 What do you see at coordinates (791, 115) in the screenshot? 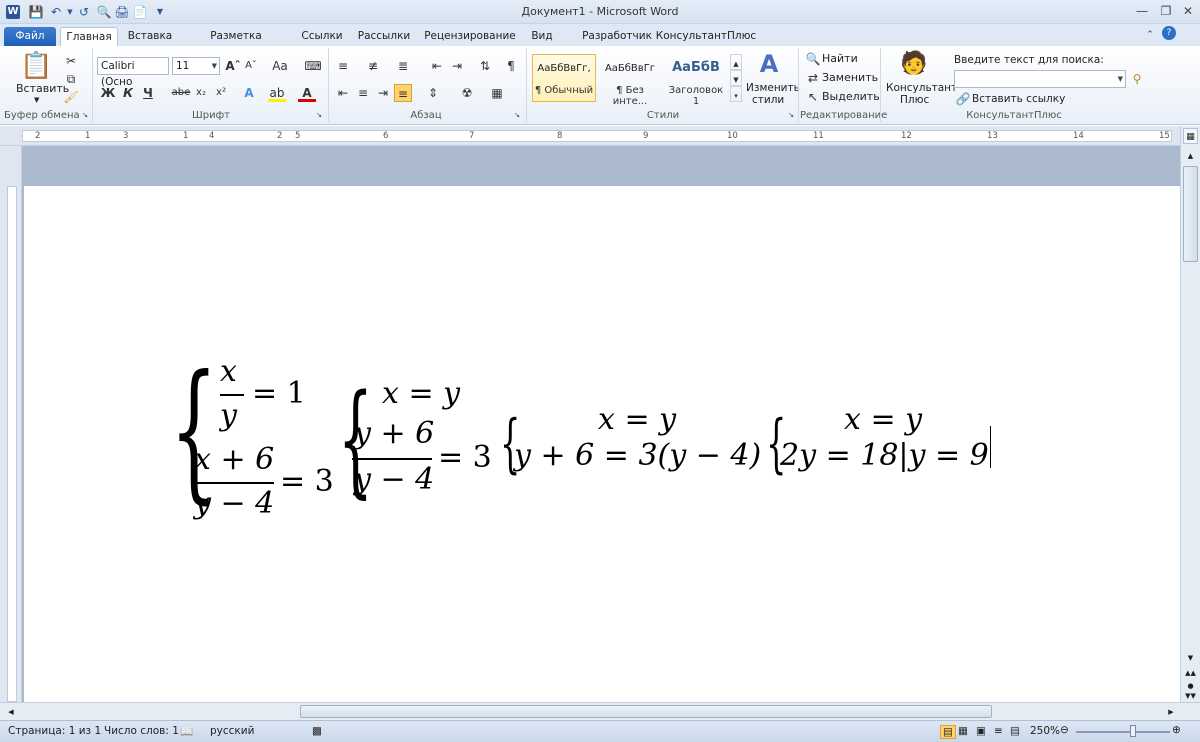
I see `styles-launcher-icon: ↘` at bounding box center [791, 115].